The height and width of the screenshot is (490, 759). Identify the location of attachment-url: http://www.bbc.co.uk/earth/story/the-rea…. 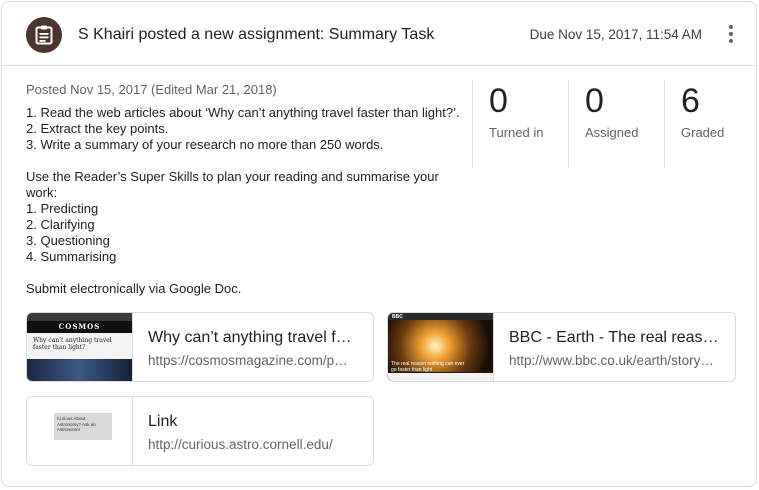
(611, 360).